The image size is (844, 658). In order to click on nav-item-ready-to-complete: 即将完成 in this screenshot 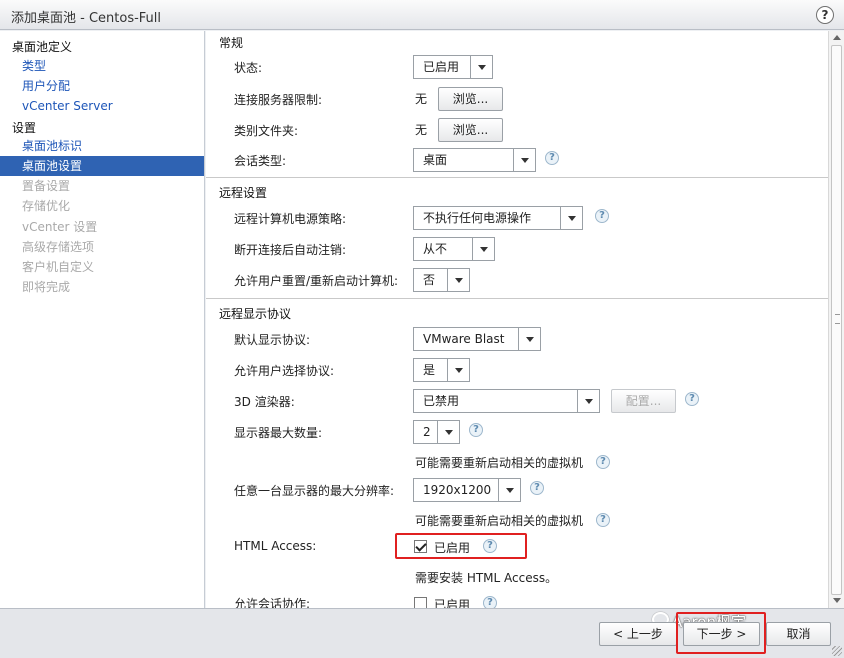, I will do `click(46, 287)`.